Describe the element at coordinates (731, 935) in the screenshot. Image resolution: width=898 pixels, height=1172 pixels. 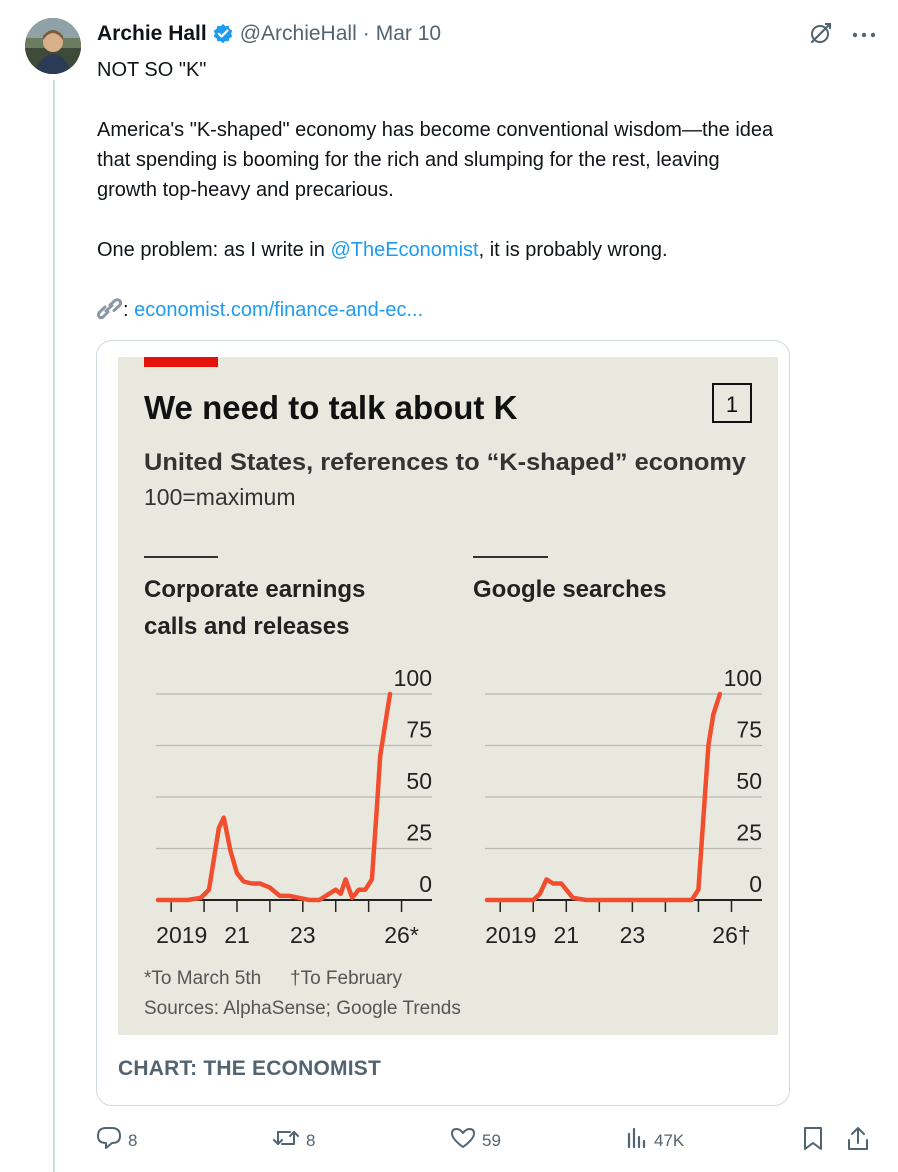
I see `x-tick-label: 26†` at that location.